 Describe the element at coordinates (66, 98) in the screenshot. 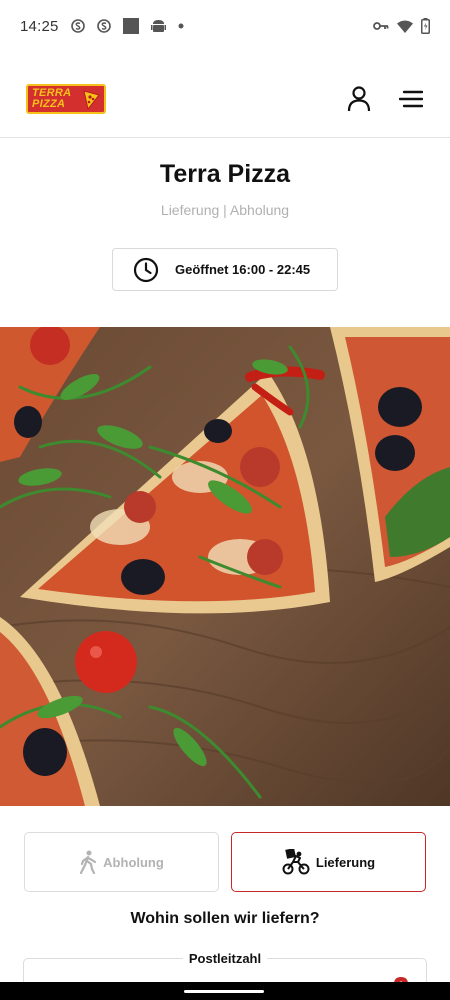

I see `logo: TERRA PIZZA` at that location.